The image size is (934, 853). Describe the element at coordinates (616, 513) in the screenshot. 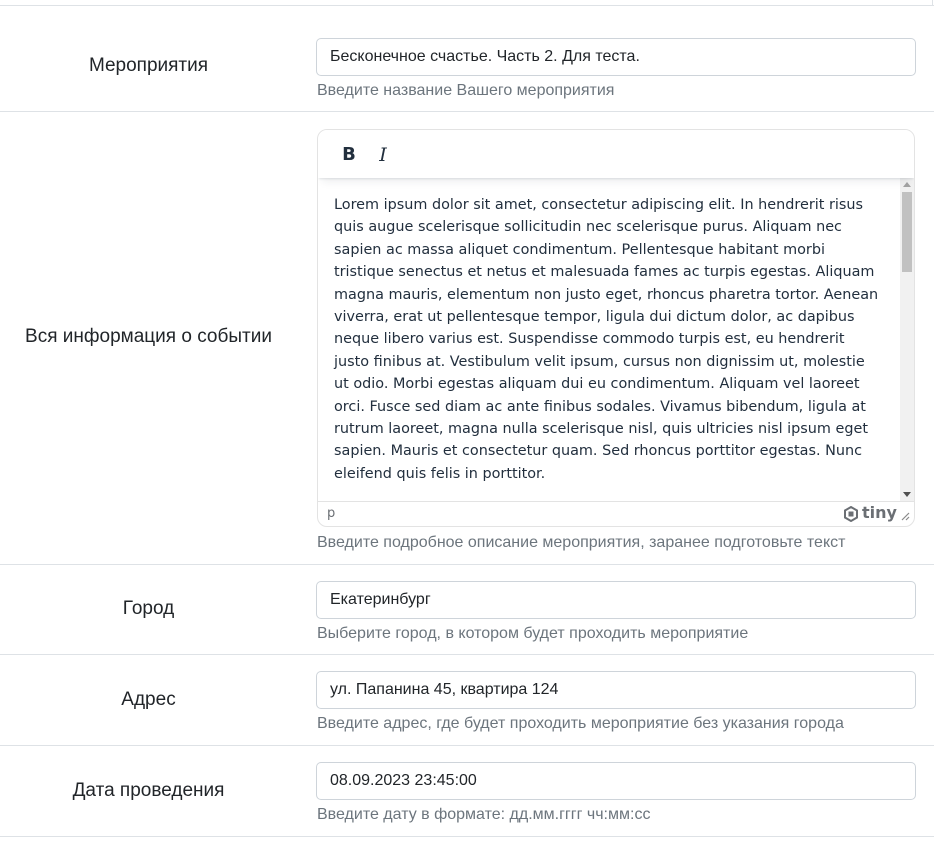

I see `editor-statusbar: p tiny` at that location.